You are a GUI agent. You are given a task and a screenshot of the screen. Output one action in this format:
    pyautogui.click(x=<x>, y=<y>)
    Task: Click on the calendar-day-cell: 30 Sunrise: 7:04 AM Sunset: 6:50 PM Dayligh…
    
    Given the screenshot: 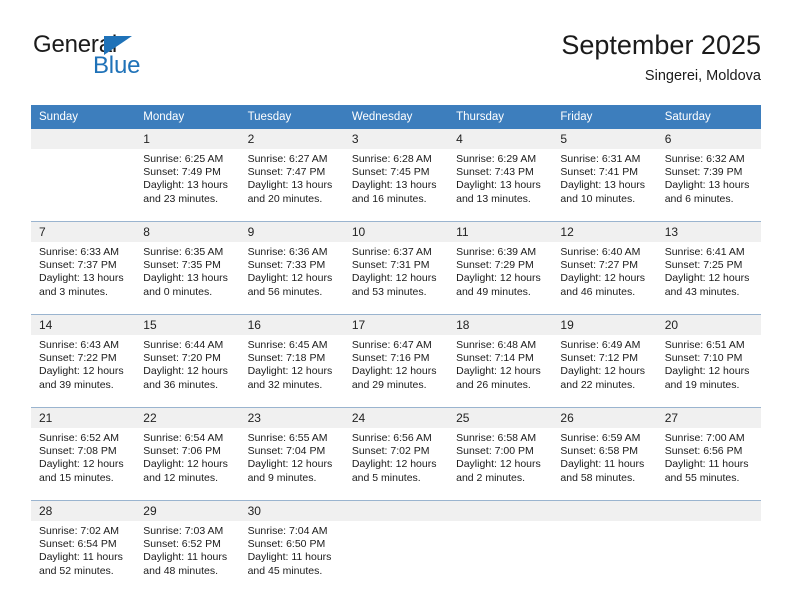 What is the action you would take?
    pyautogui.click(x=291, y=546)
    